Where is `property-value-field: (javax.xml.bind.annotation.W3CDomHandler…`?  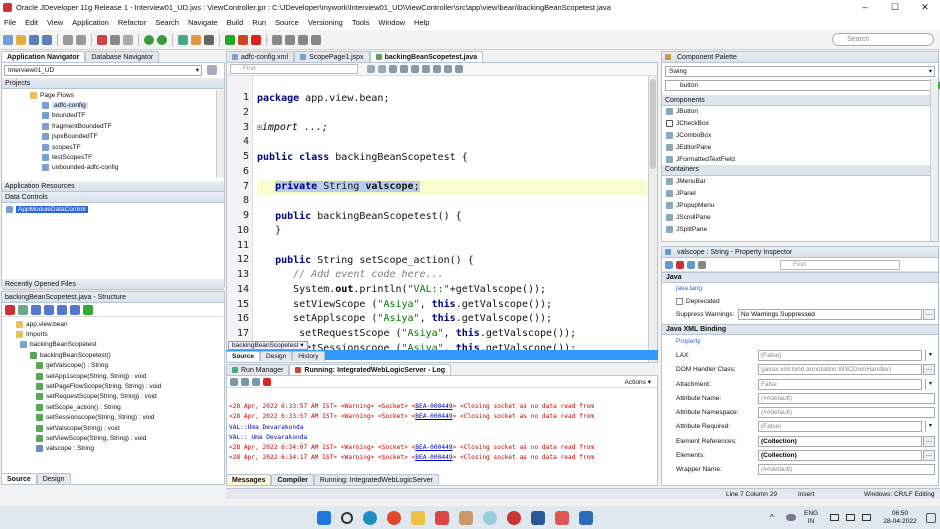 property-value-field: (javax.xml.bind.annotation.W3CDomHandler… is located at coordinates (840, 370).